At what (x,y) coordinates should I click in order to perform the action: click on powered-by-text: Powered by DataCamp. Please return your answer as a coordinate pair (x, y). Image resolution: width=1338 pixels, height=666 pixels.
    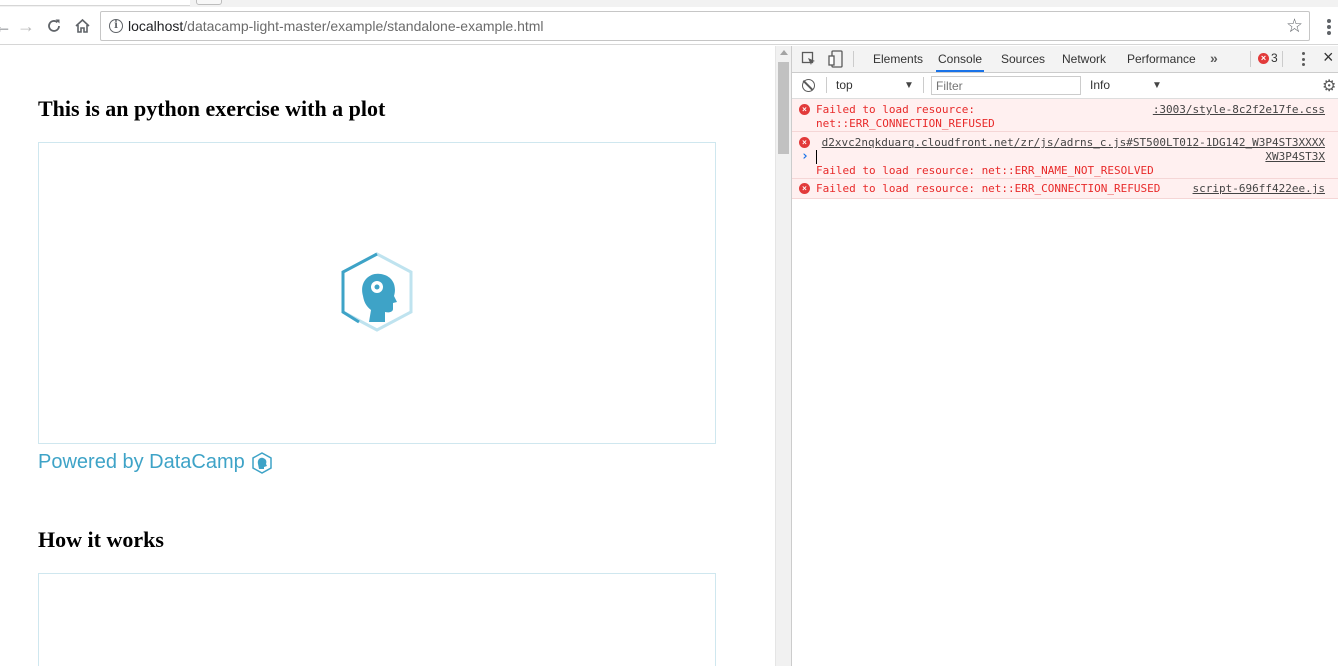
    Looking at the image, I should click on (141, 462).